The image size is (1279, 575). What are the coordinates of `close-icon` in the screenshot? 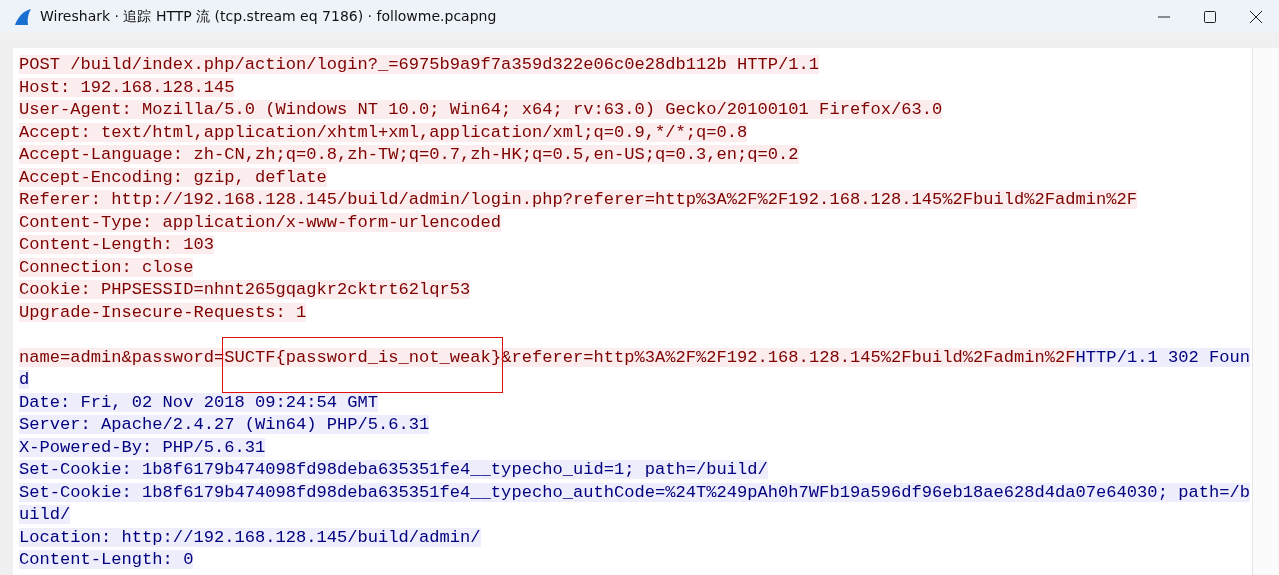 It's located at (1256, 16).